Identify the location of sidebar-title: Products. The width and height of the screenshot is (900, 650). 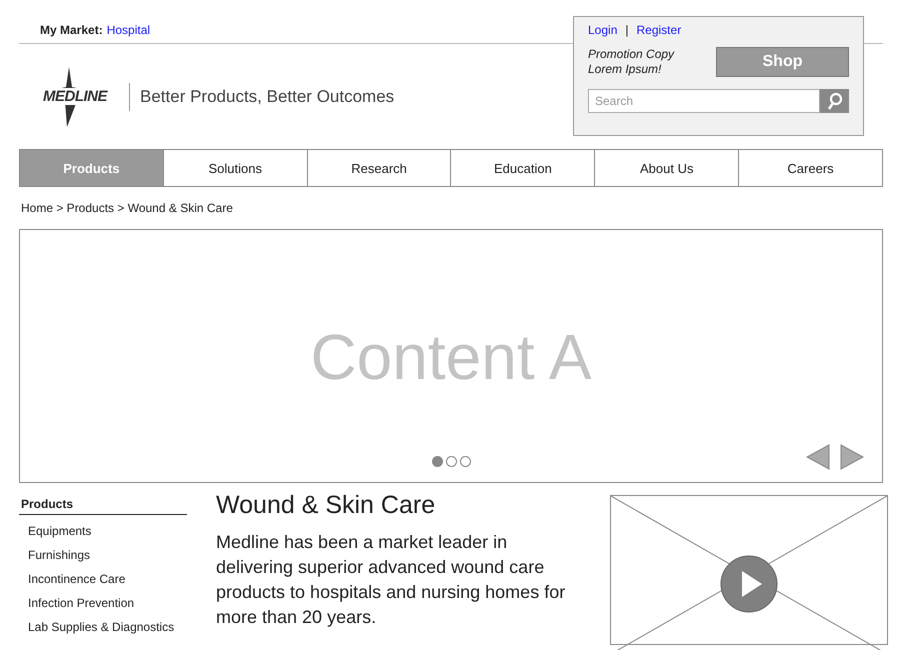
(103, 504).